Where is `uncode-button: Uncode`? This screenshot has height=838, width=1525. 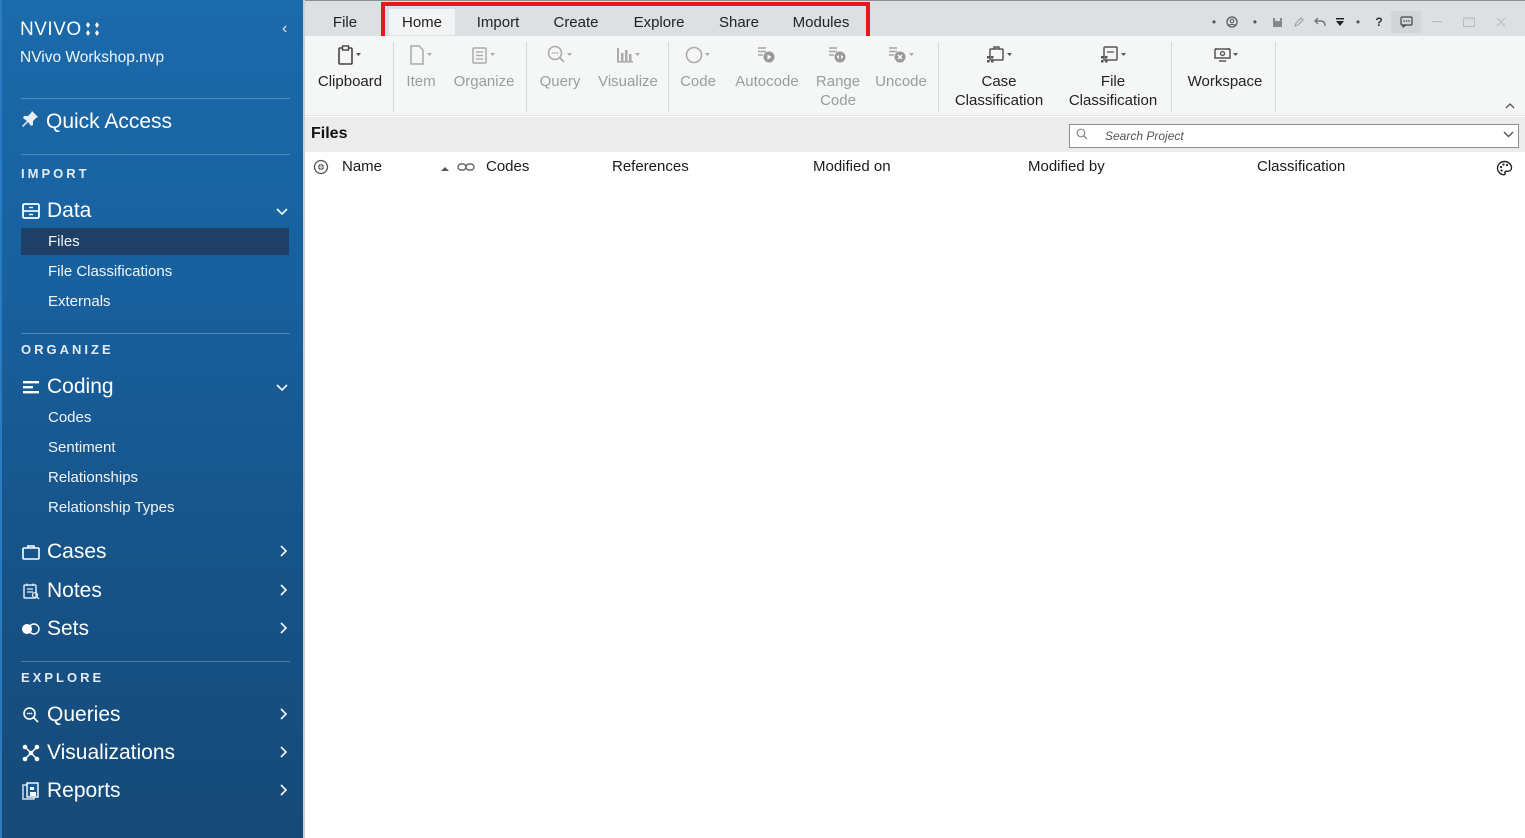
uncode-button: Uncode is located at coordinates (901, 66).